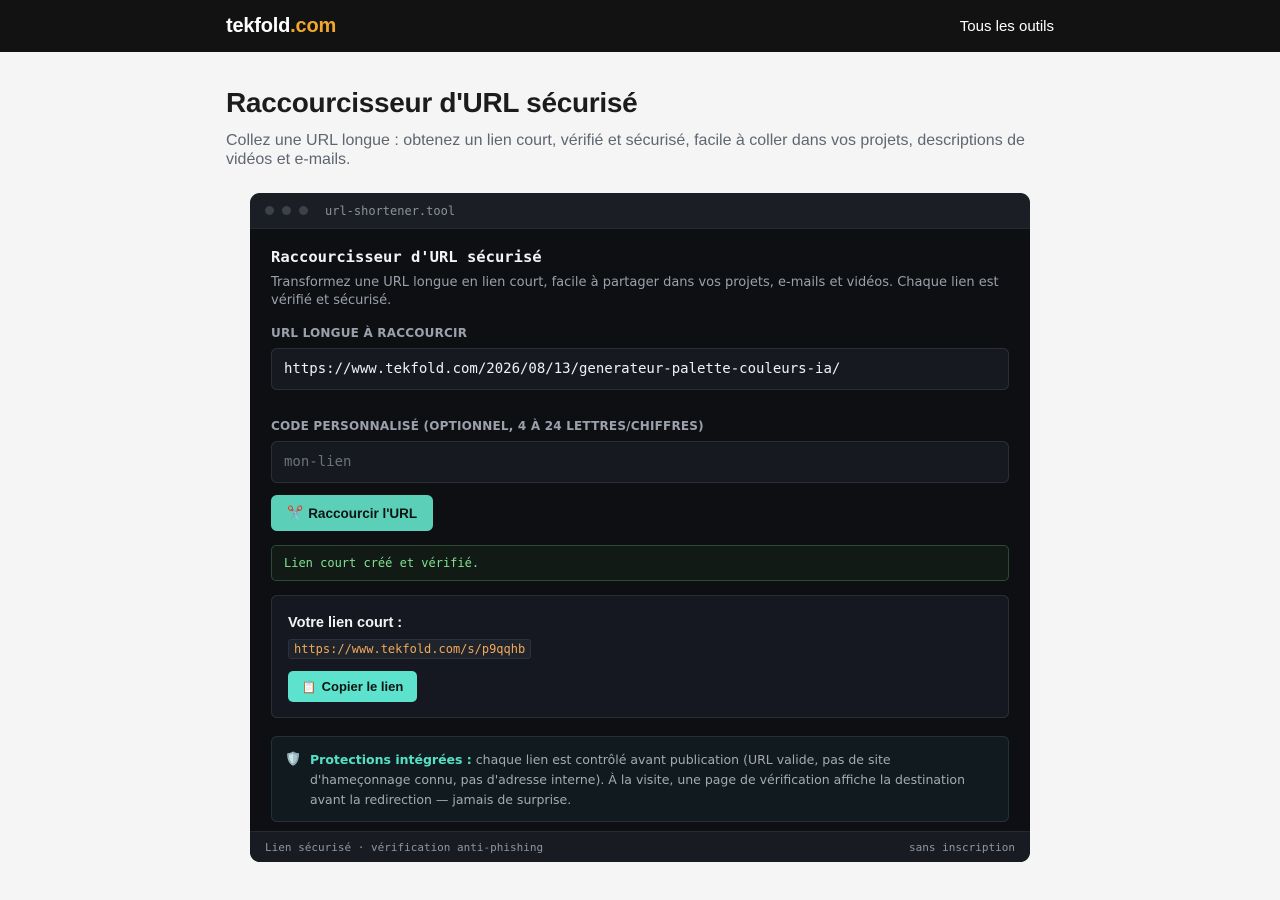 The height and width of the screenshot is (900, 1280). I want to click on result-label: Votre lien court :, so click(345, 623).